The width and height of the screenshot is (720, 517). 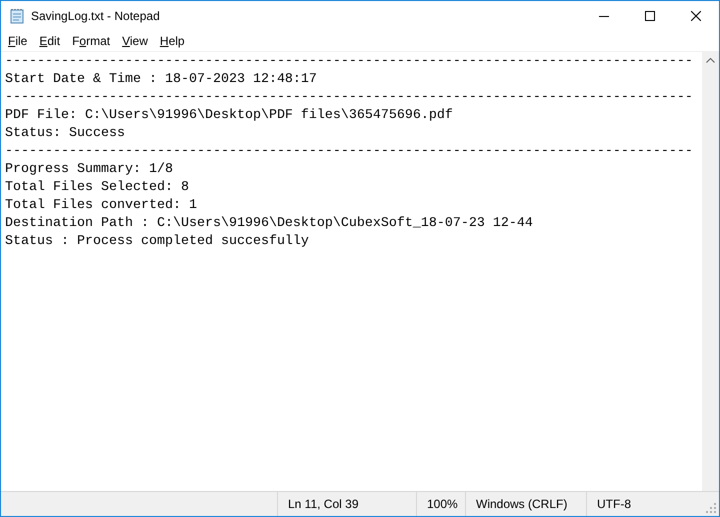 What do you see at coordinates (65, 134) in the screenshot?
I see `text-line: Status: Success` at bounding box center [65, 134].